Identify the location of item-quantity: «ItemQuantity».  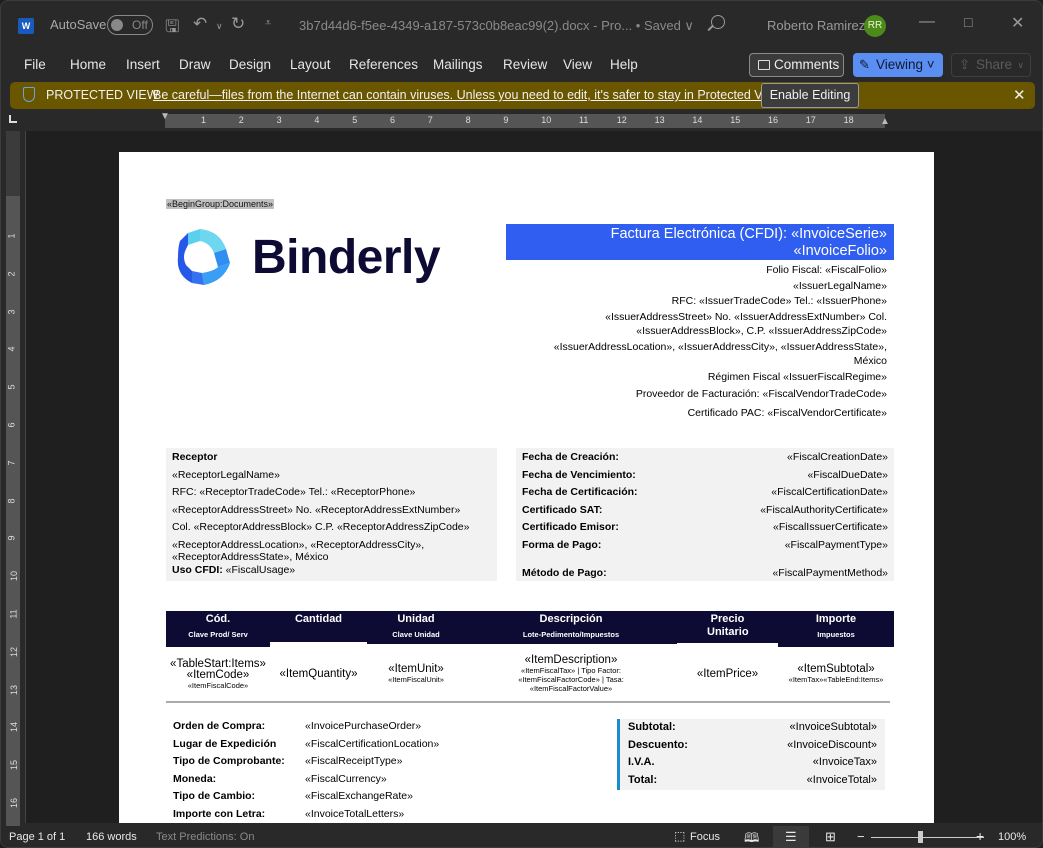
(318, 673).